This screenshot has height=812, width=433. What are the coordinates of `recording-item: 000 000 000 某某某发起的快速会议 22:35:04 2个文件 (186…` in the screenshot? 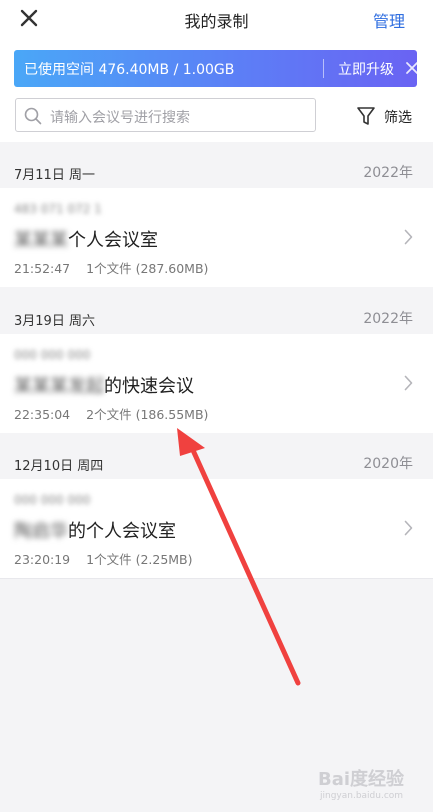 It's located at (216, 383).